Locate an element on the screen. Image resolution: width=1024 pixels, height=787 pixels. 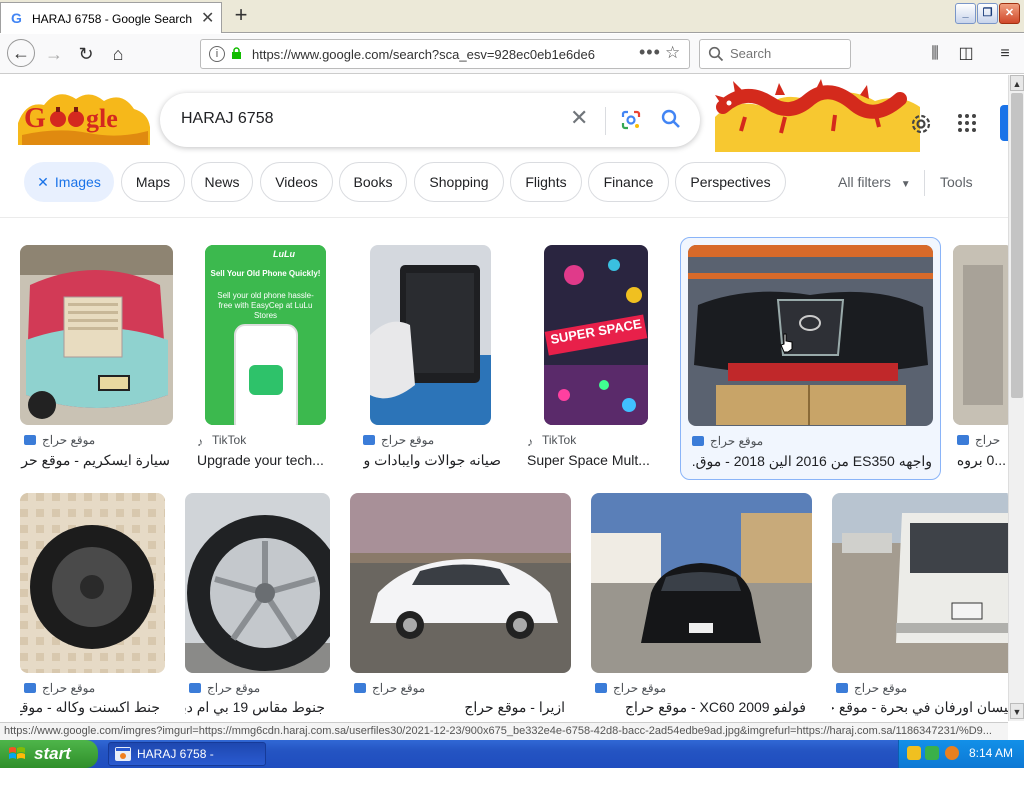
start-button: start is located at coordinates (49, 754).